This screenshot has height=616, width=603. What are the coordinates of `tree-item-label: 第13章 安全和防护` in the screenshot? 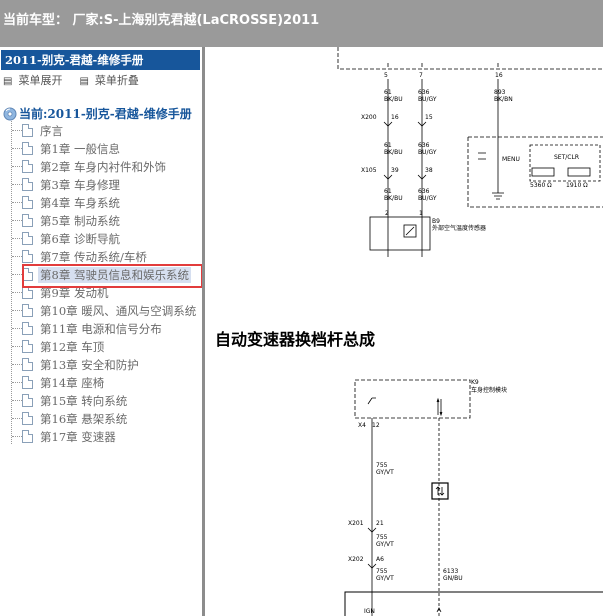 It's located at (89, 365).